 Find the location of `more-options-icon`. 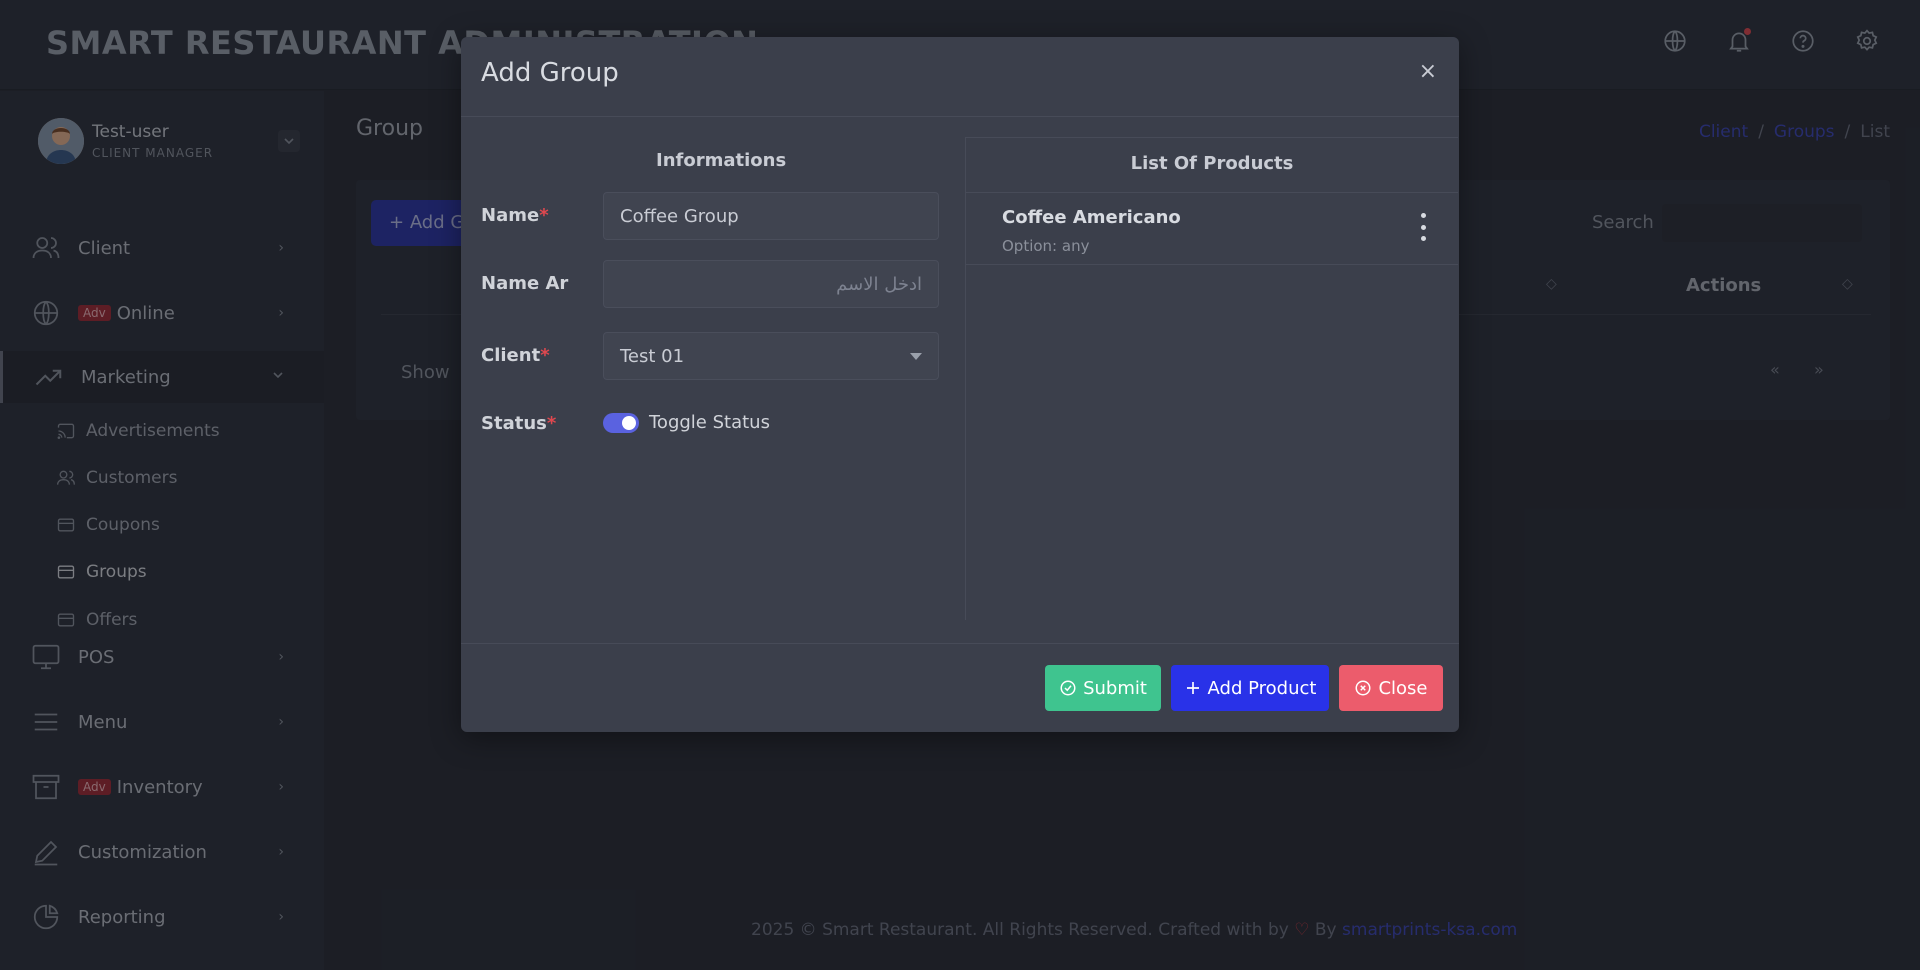

more-options-icon is located at coordinates (1423, 227).